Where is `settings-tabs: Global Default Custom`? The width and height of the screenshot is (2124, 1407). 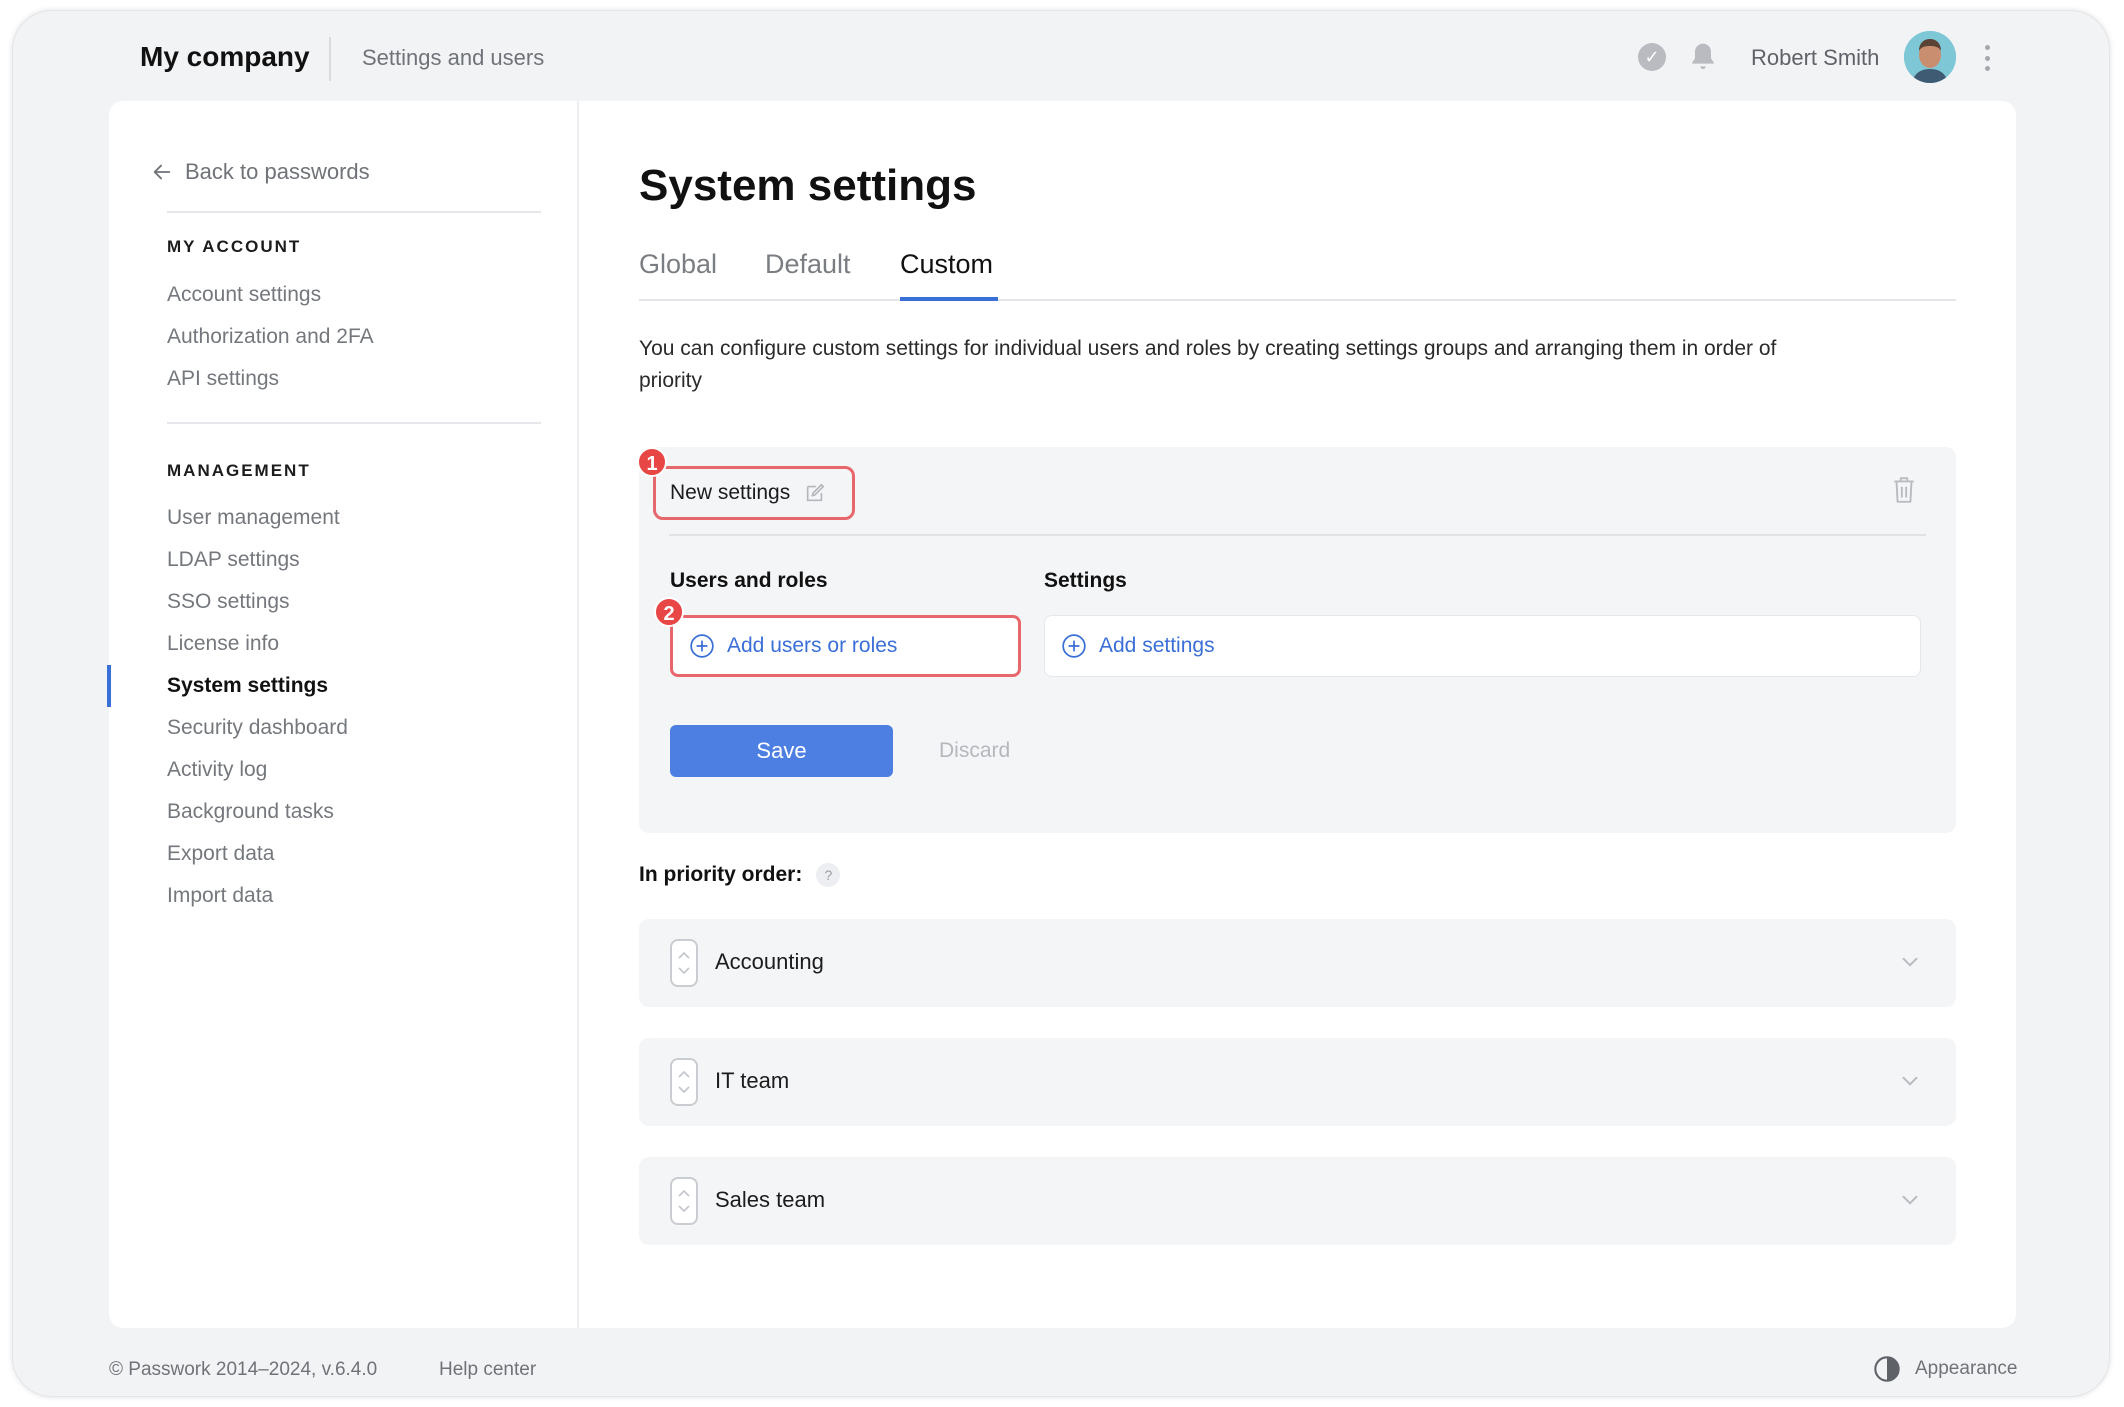 settings-tabs: Global Default Custom is located at coordinates (1297, 275).